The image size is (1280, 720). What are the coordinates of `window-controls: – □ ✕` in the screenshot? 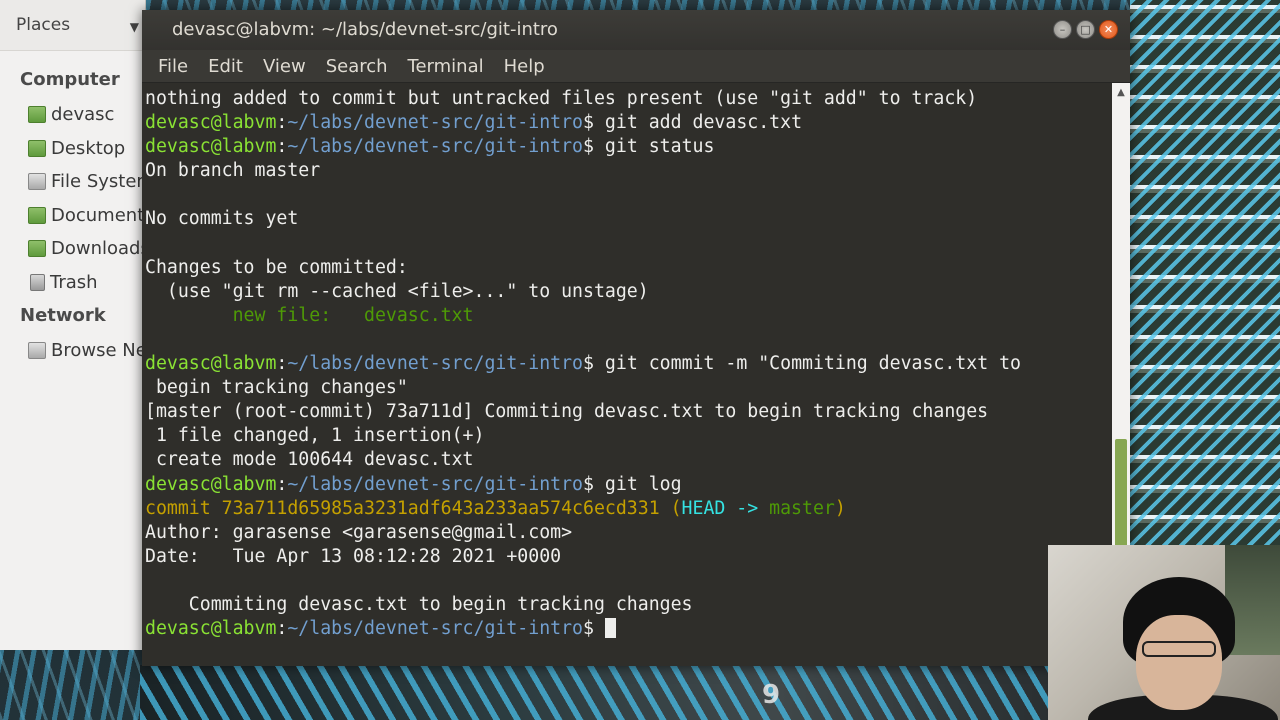 It's located at (1085, 29).